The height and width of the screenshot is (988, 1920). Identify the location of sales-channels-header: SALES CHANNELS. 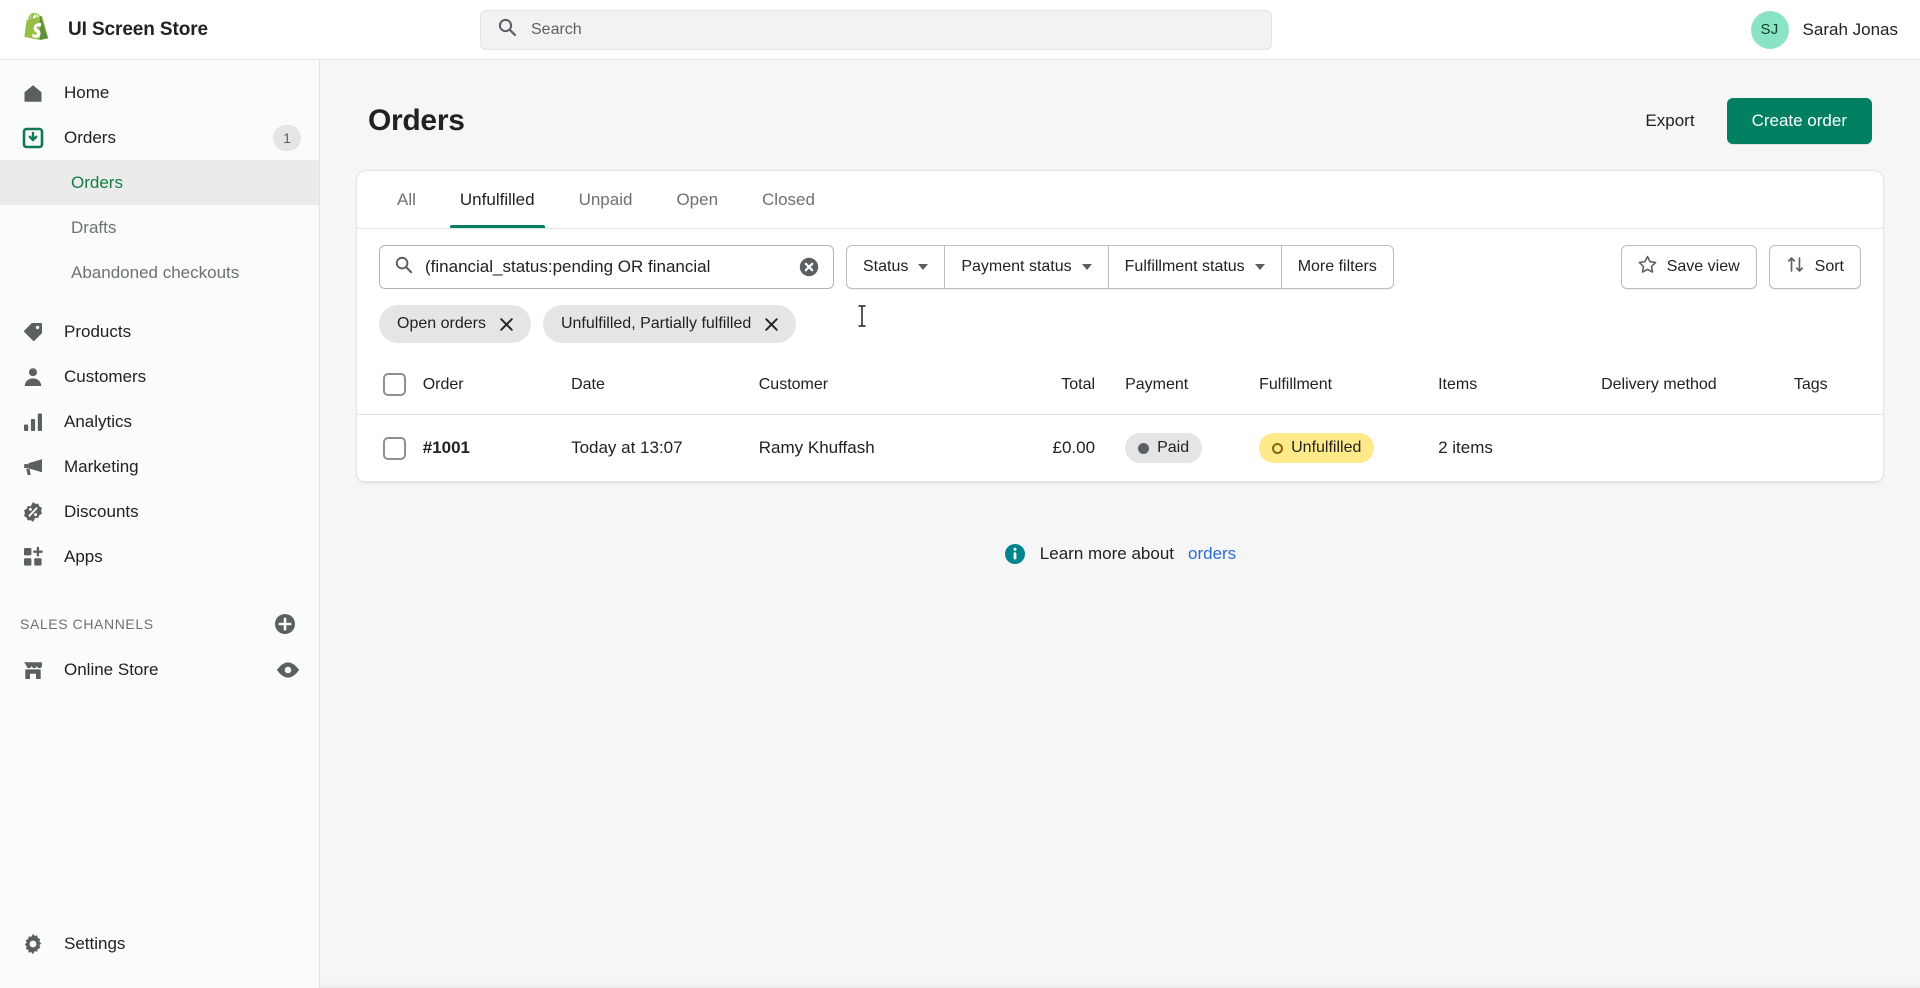
(159, 624).